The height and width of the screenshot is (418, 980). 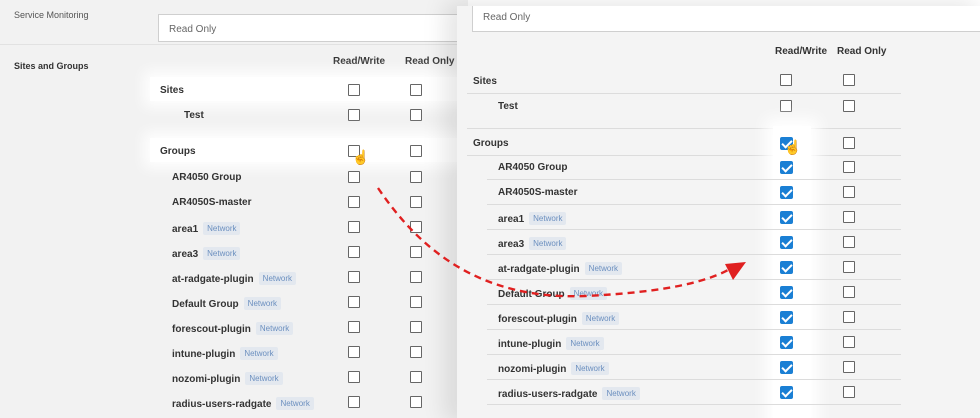 What do you see at coordinates (51, 66) in the screenshot?
I see `sites-and-groups-label: Sites and Groups` at bounding box center [51, 66].